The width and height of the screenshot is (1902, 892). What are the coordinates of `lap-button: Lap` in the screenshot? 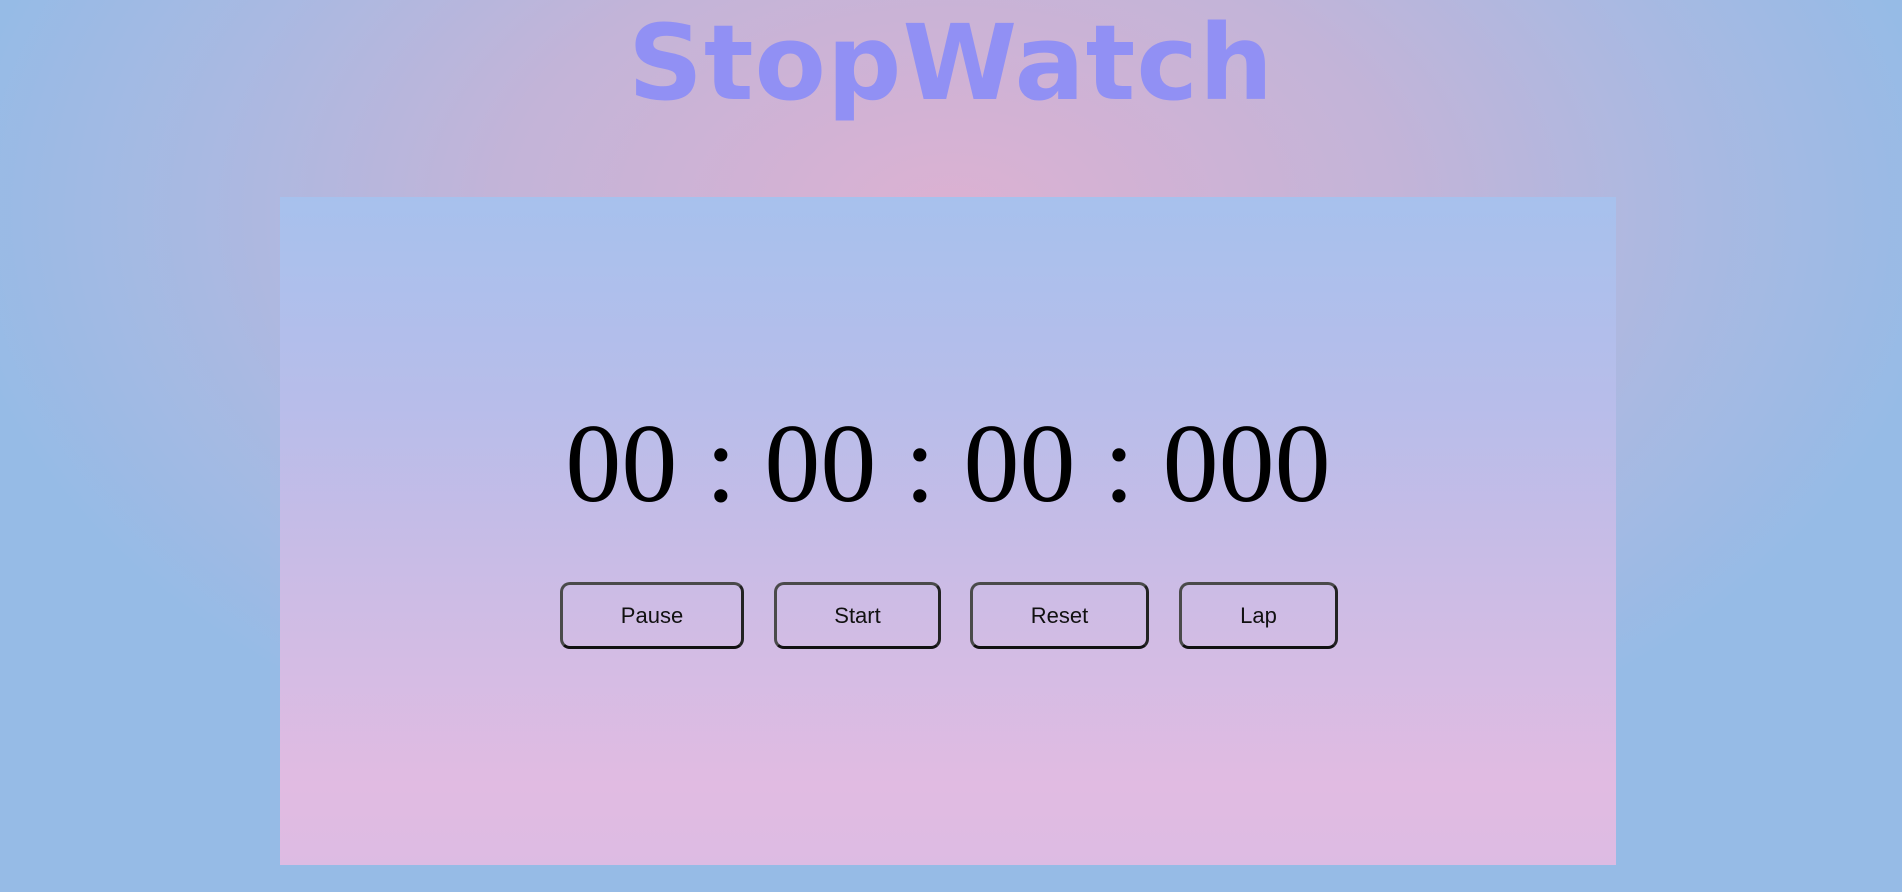 It's located at (1258, 615).